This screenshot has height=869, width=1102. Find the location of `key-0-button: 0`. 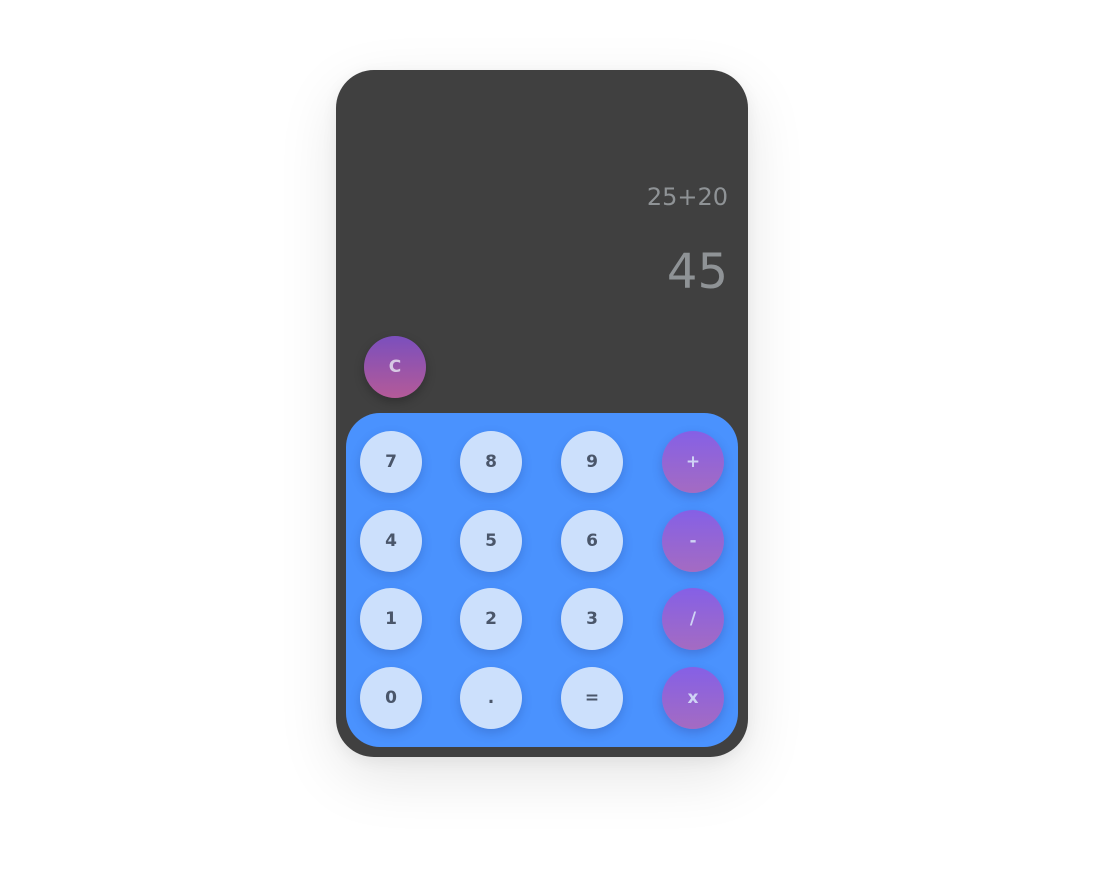

key-0-button: 0 is located at coordinates (391, 698).